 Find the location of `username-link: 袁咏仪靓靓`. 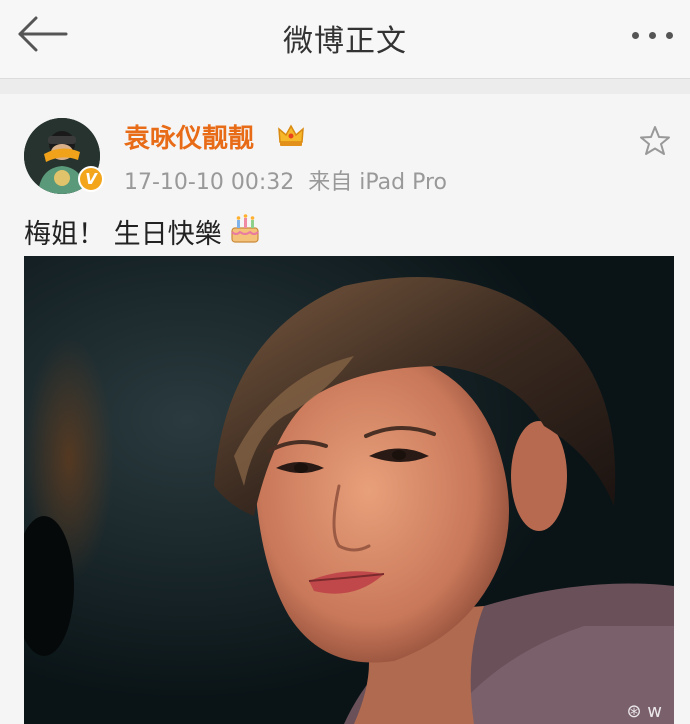

username-link: 袁咏仪靓靓 is located at coordinates (189, 136).